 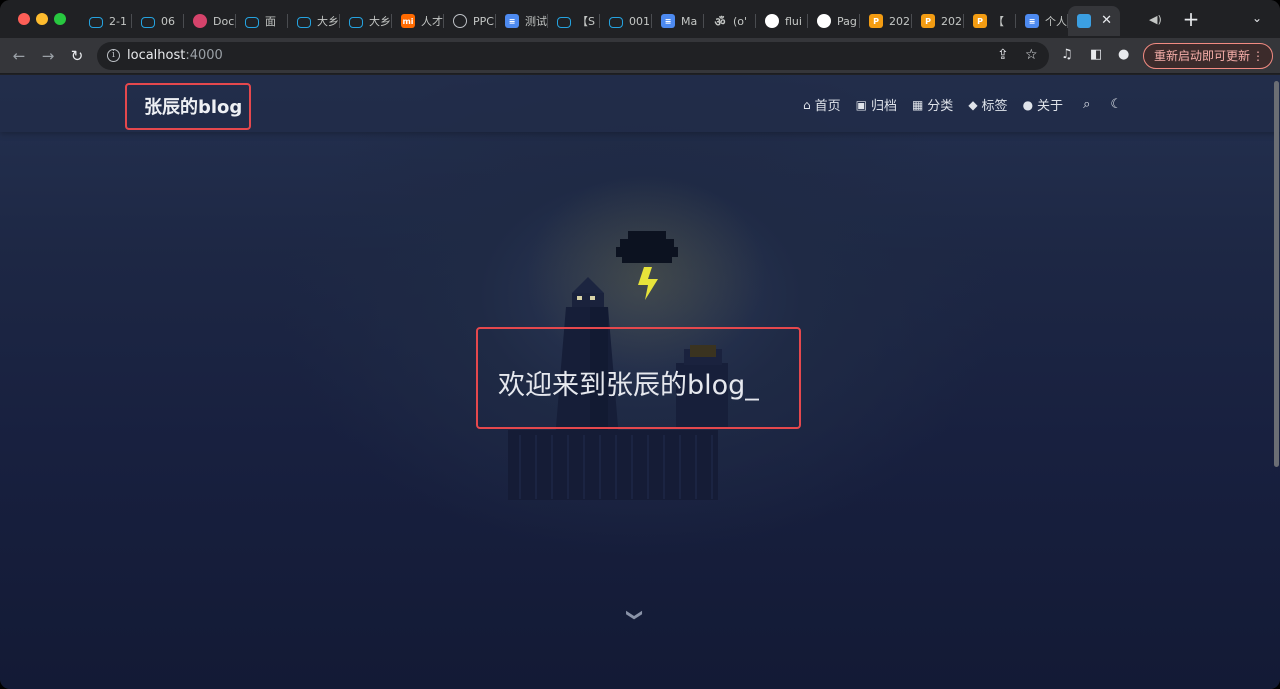 I want to click on xiaomi-icon: mi, so click(x=408, y=21).